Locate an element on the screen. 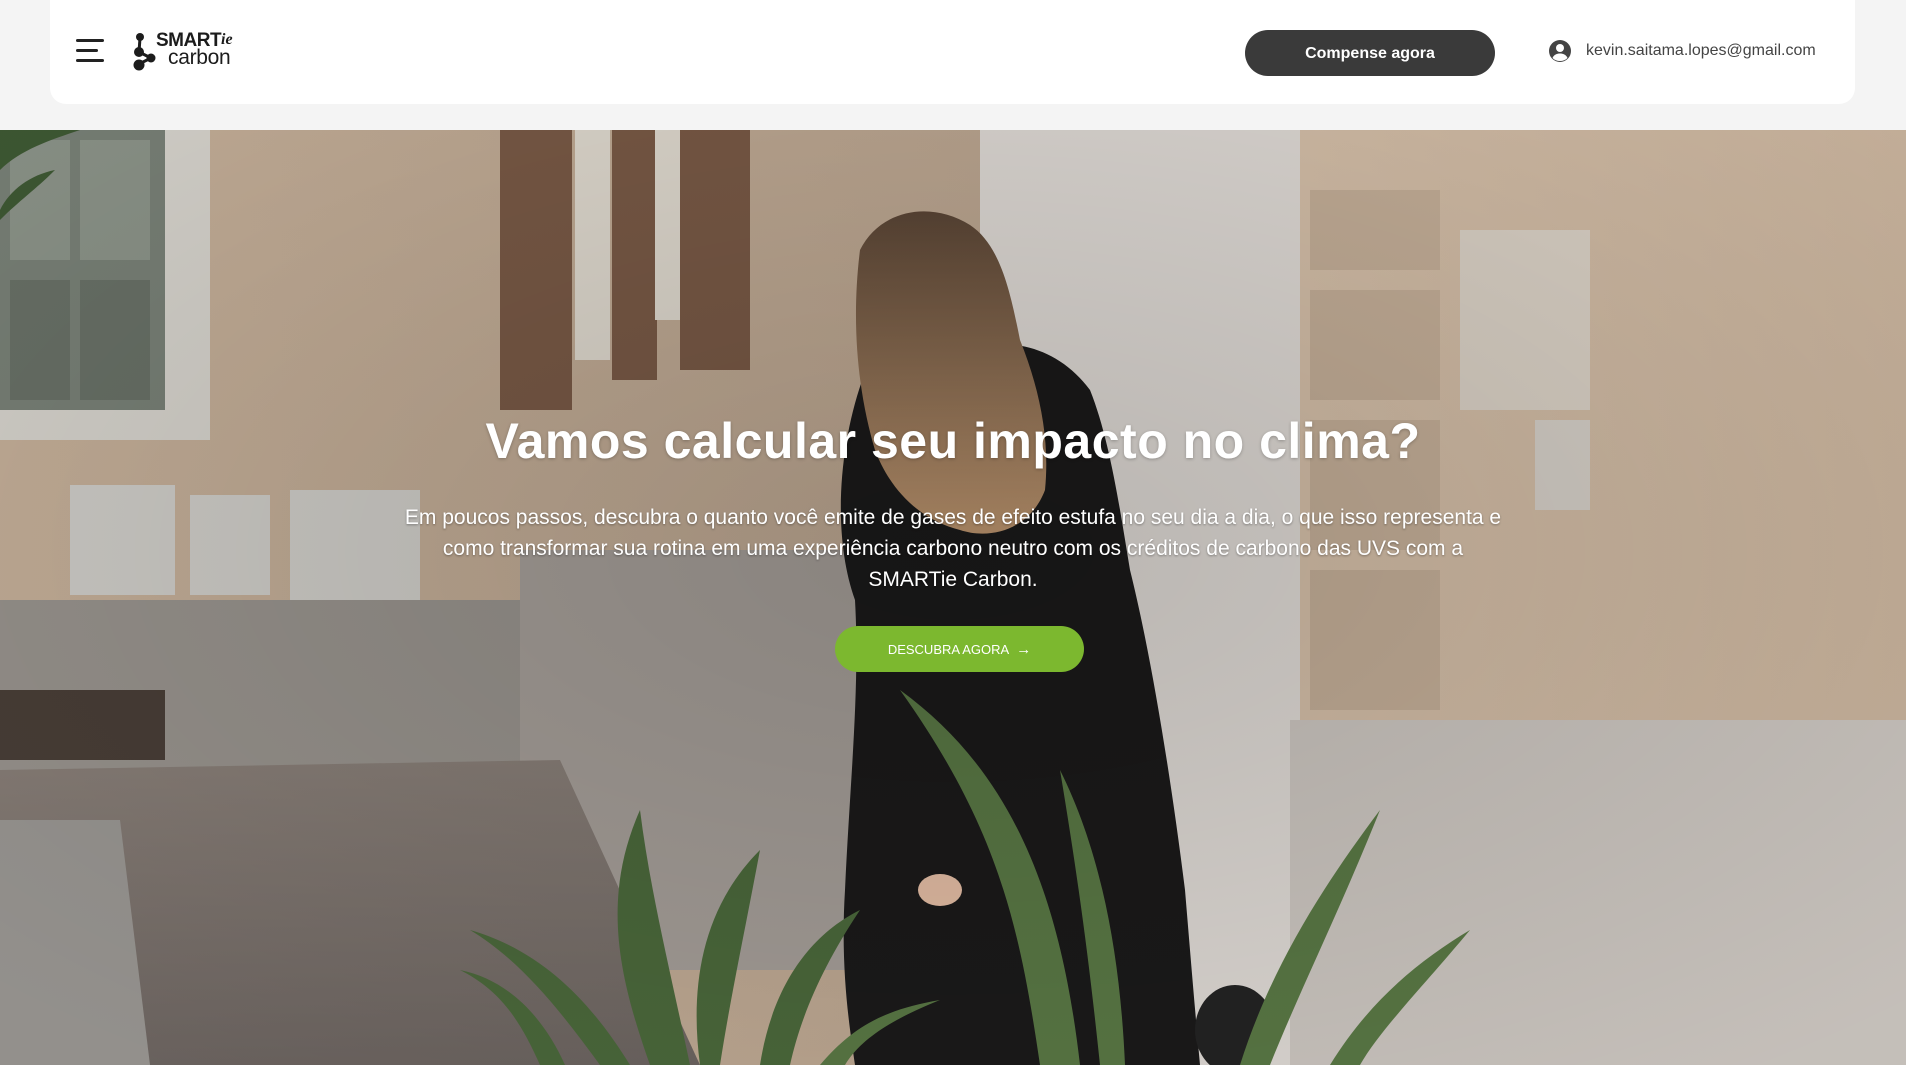 This screenshot has width=1906, height=1065. compense-agora-button: Compense agora is located at coordinates (1370, 53).